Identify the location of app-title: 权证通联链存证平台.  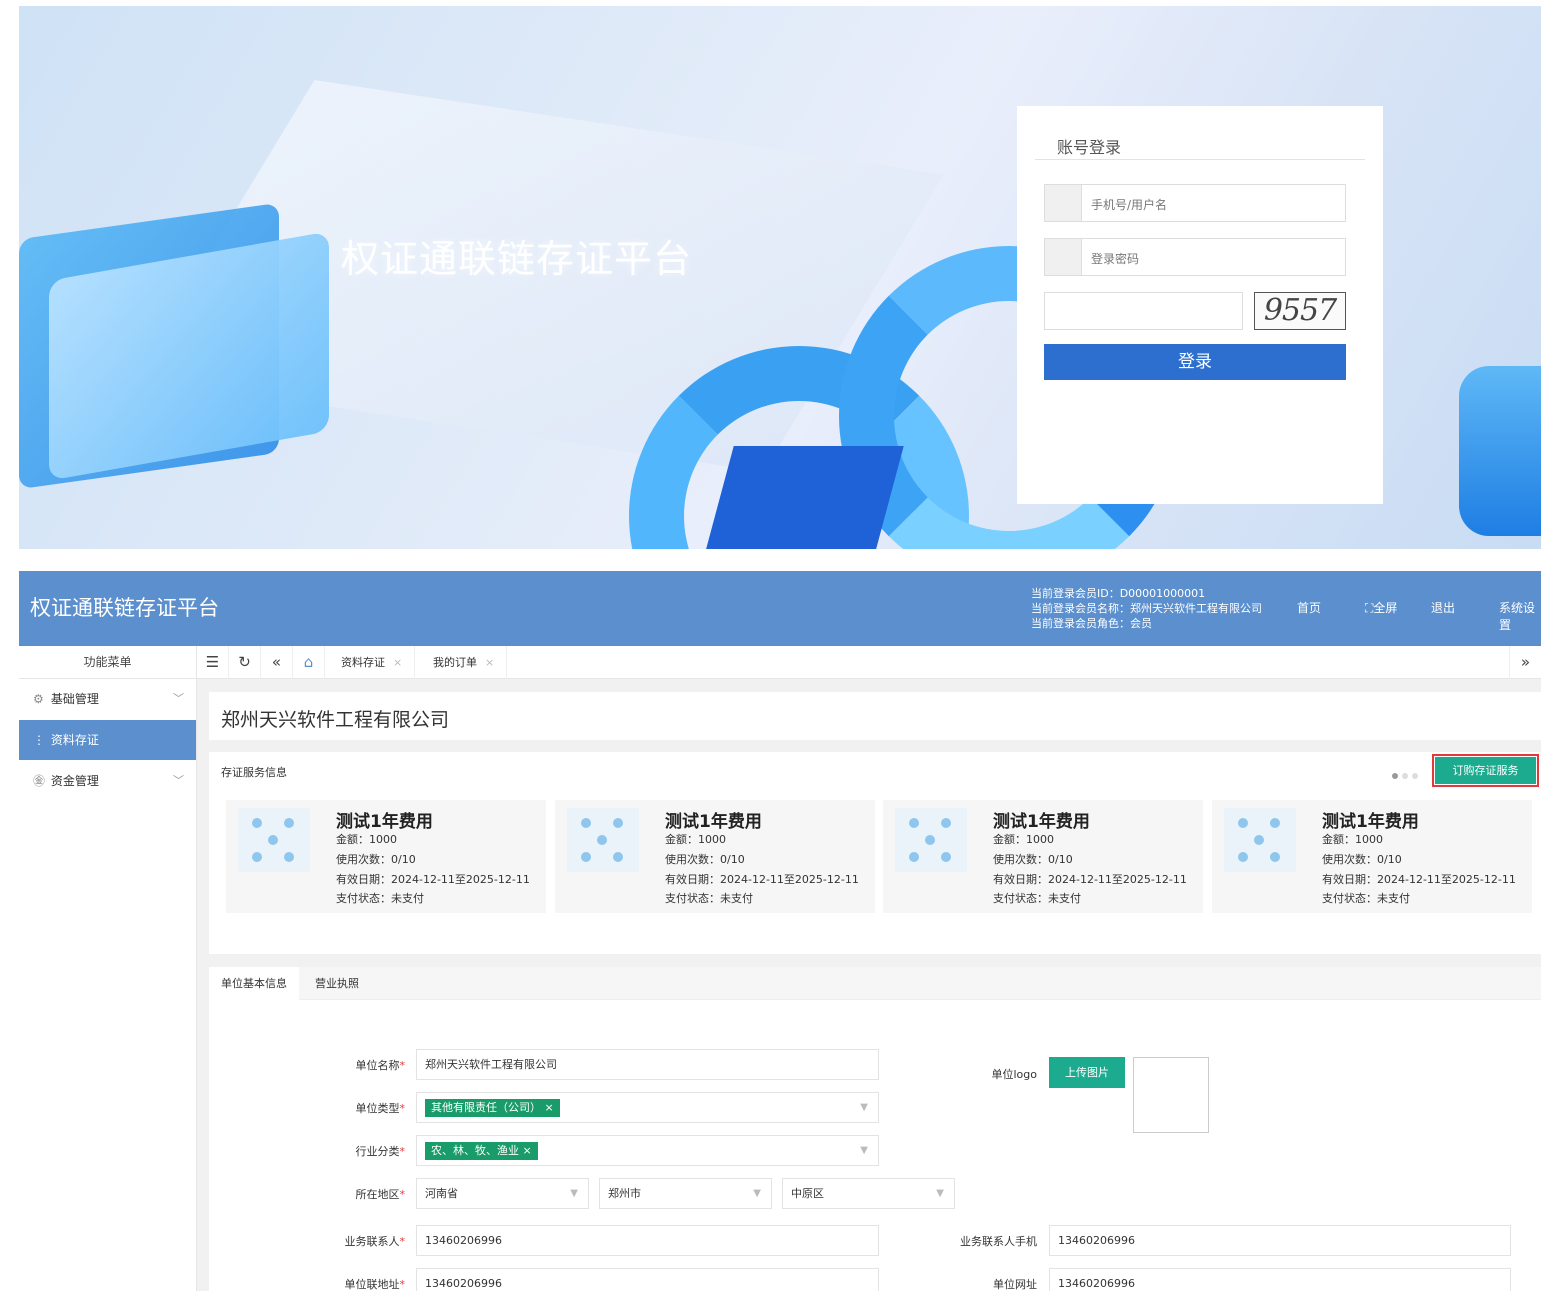
(124, 608).